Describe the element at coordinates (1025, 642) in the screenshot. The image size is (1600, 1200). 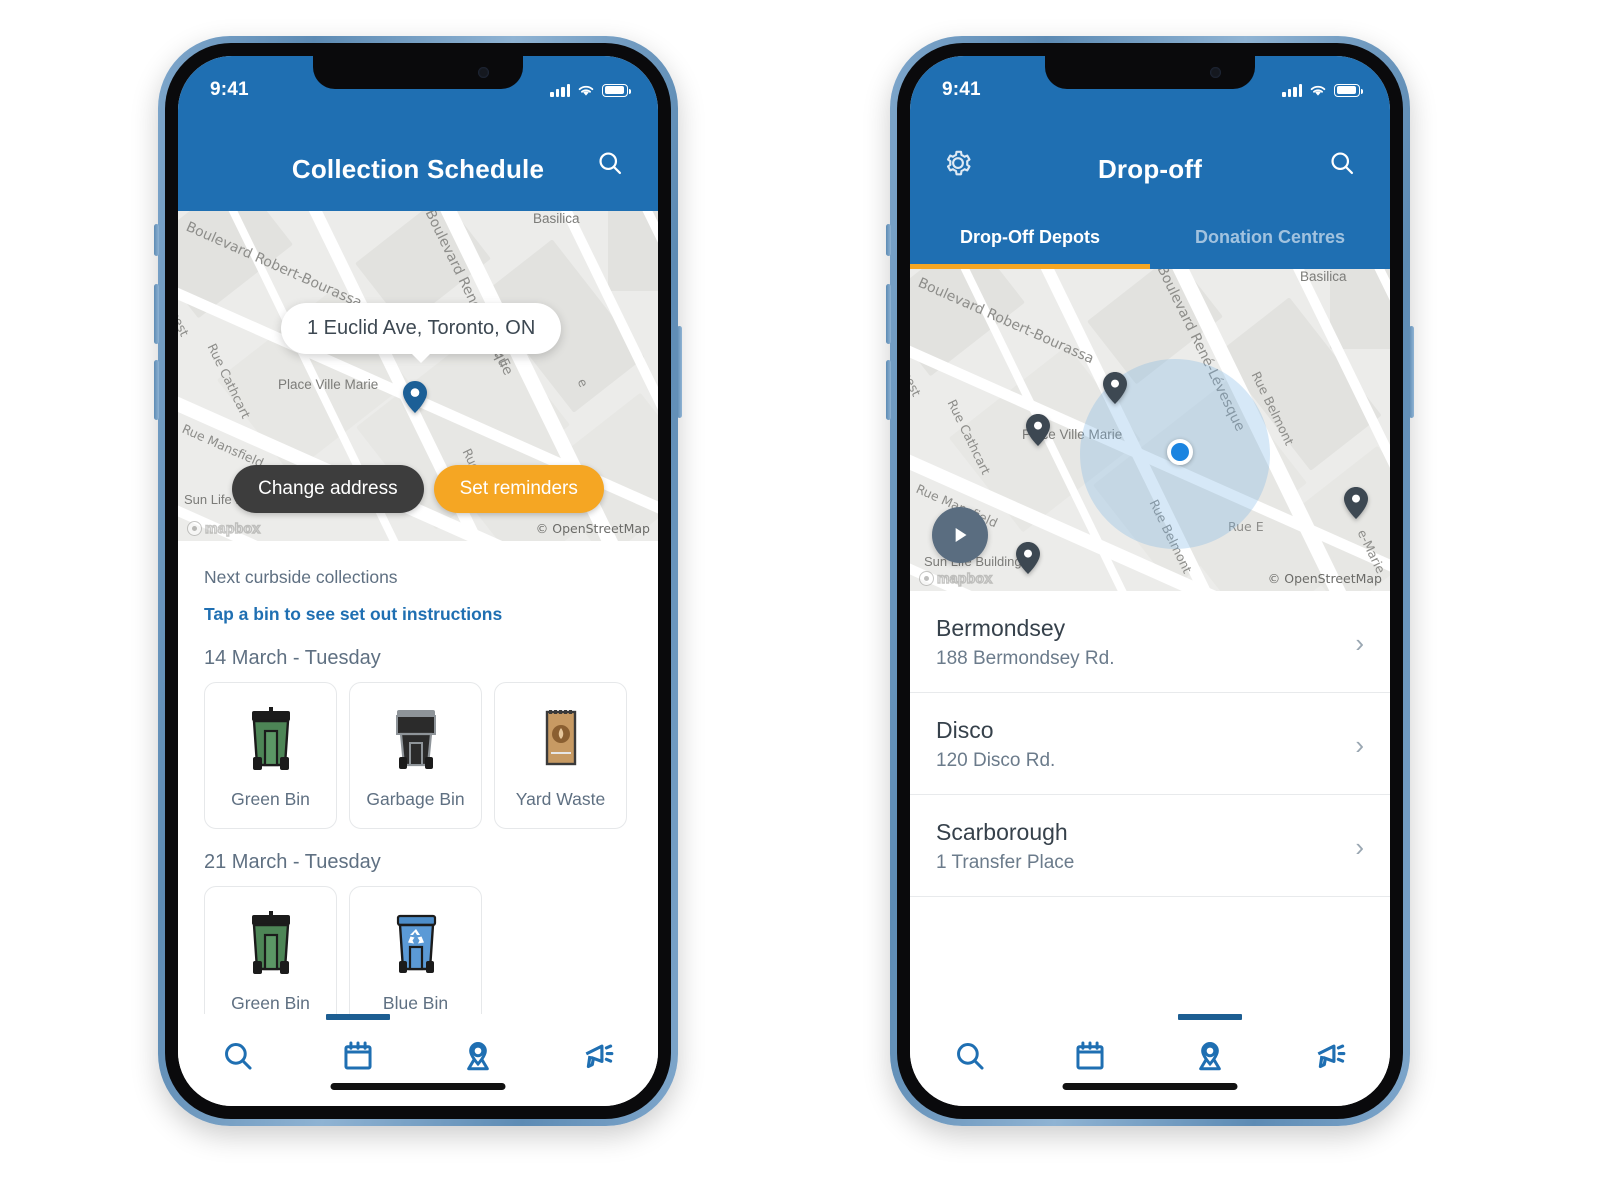
I see `depot-text: Bermondsey 188 Bermondsey Rd.` at that location.